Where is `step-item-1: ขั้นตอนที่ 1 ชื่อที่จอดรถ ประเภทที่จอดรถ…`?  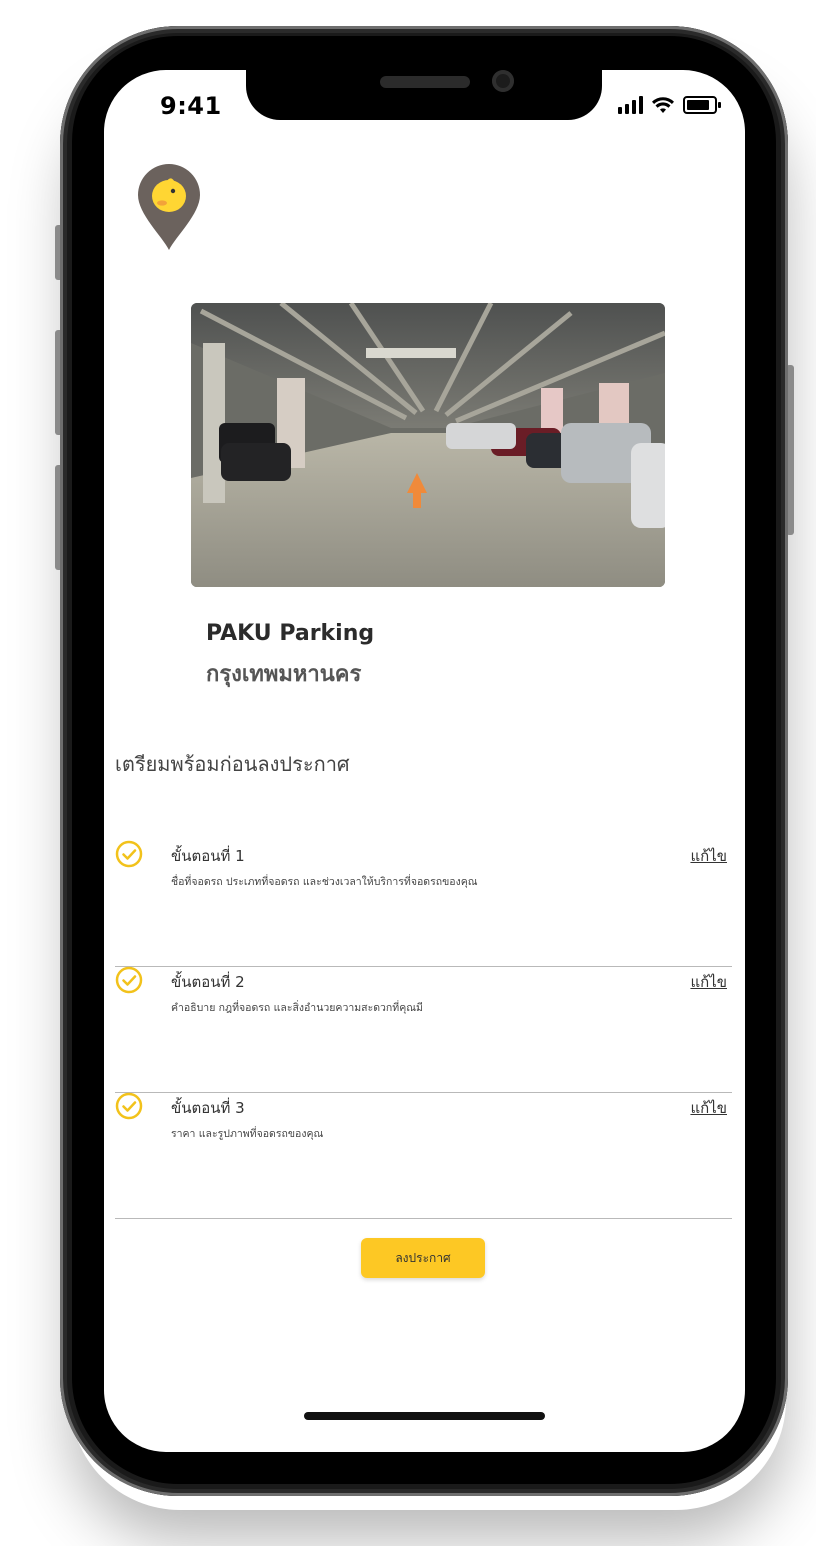 step-item-1: ขั้นตอนที่ 1 ชื่อที่จอดรถ ประเภทที่จอดรถ… is located at coordinates (423, 903).